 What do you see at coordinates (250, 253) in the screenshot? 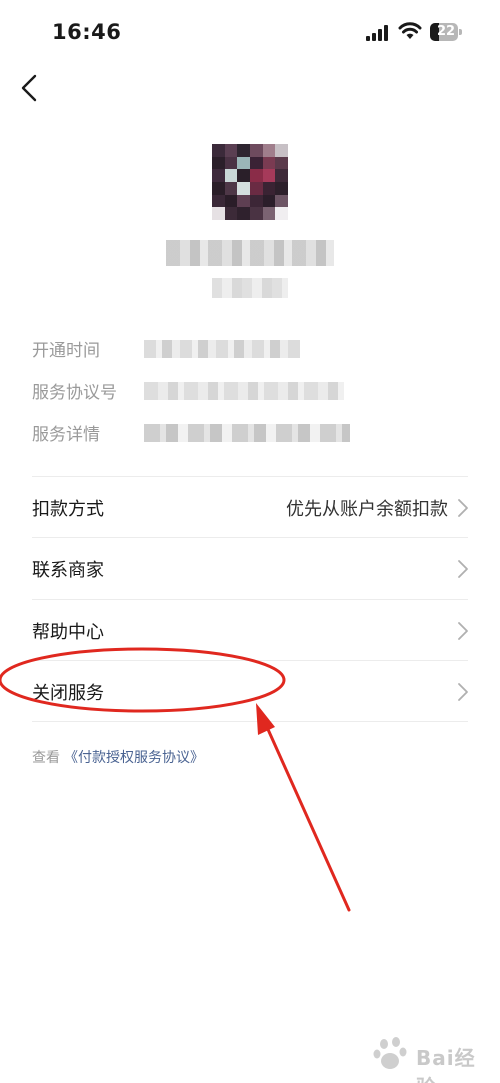
I see `merchant-name-blurred` at bounding box center [250, 253].